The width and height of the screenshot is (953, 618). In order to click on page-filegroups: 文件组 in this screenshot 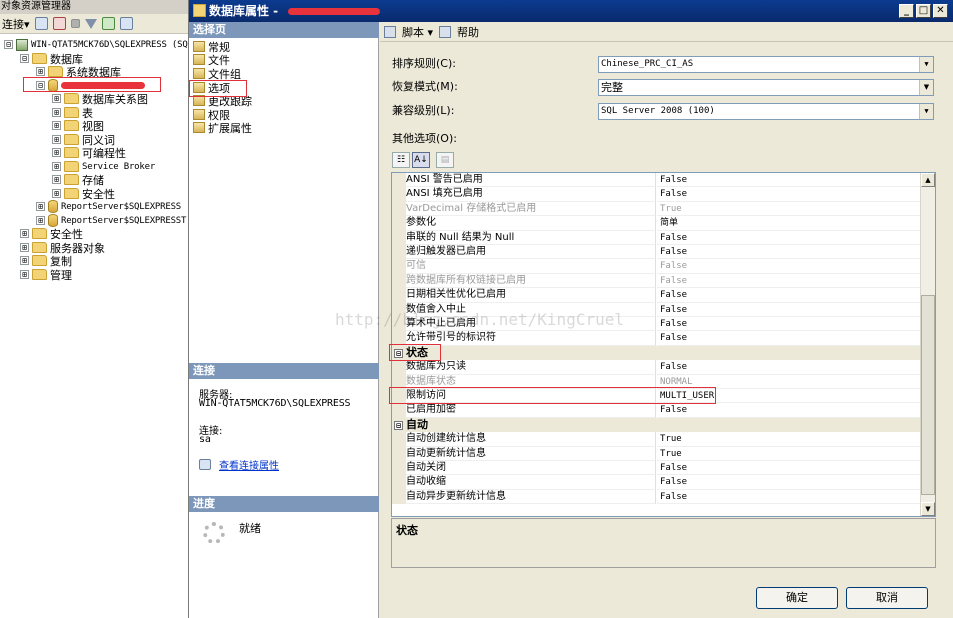, I will do `click(217, 74)`.